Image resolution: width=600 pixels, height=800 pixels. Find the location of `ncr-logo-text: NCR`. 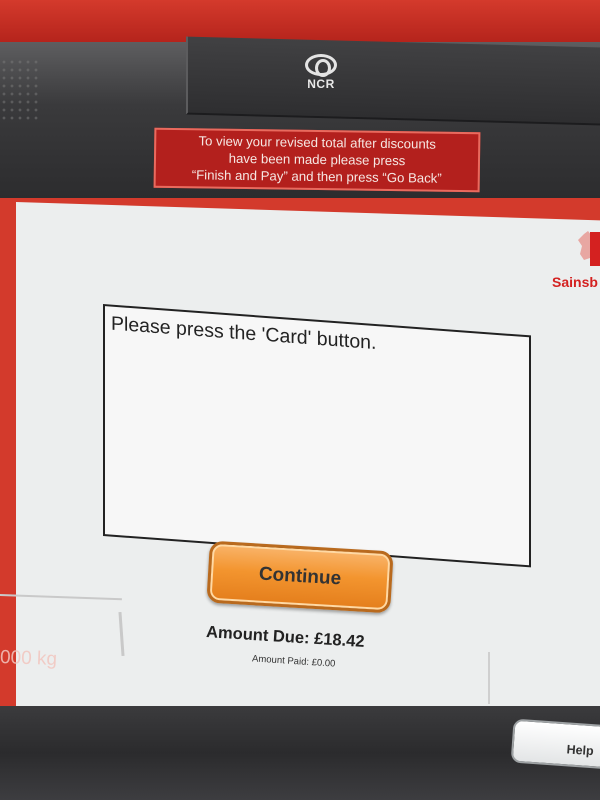

ncr-logo-text: NCR is located at coordinates (321, 84).